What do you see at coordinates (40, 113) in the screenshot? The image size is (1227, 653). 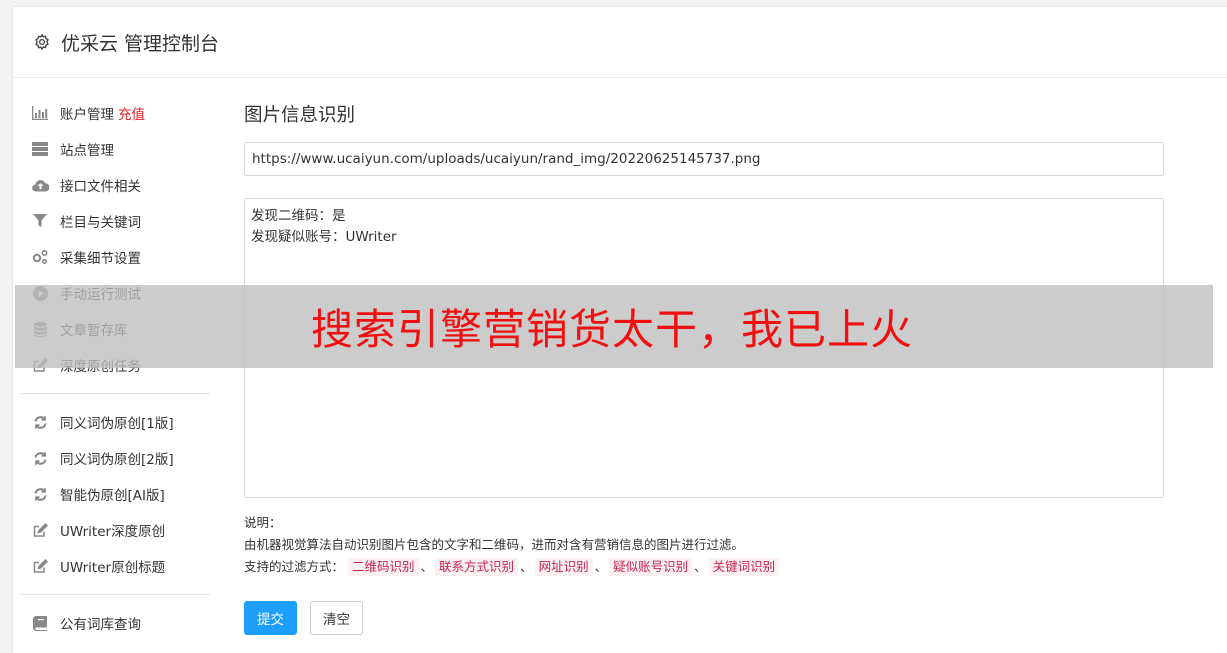 I see `bar-chart-icon` at bounding box center [40, 113].